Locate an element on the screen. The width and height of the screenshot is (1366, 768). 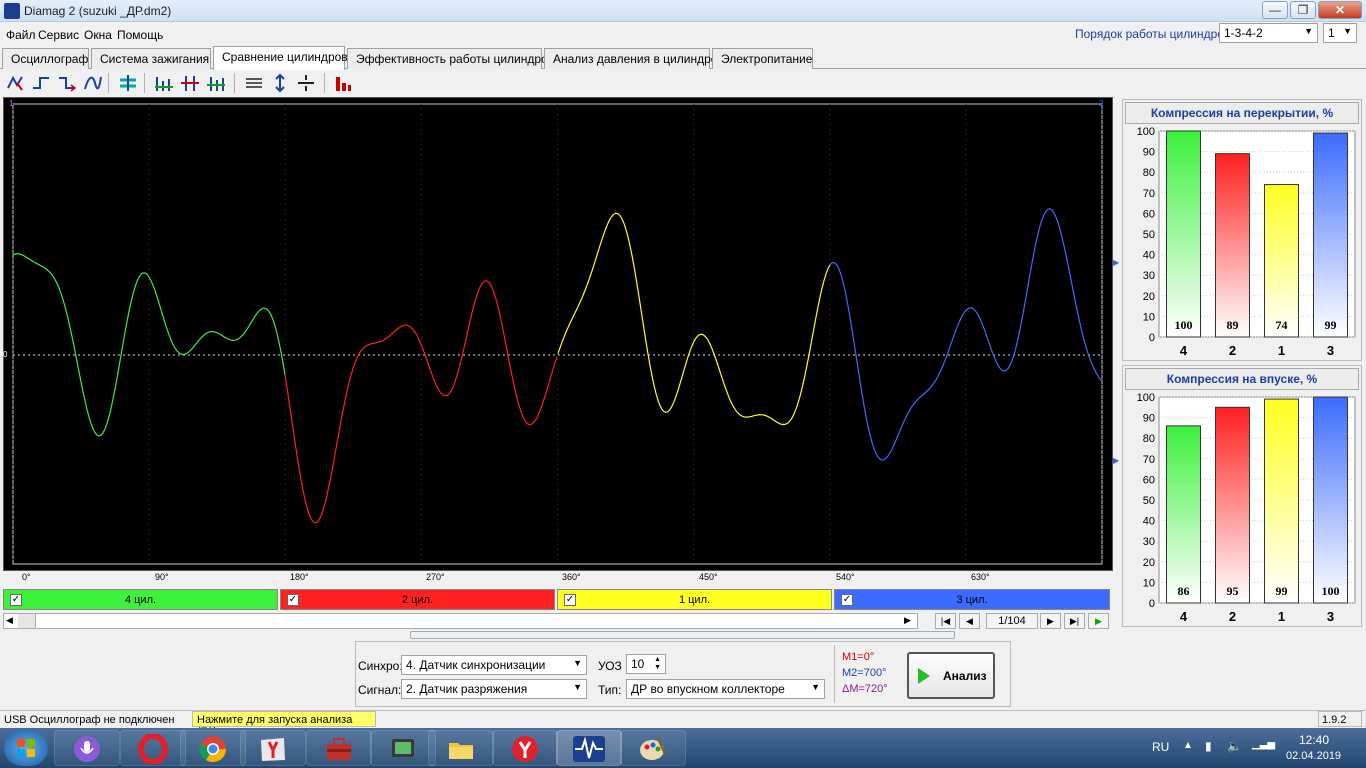
maximize-button: ❐ is located at coordinates (1303, 10).